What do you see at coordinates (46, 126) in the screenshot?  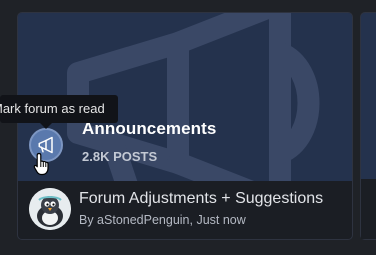 I see `tooltip-arrow` at bounding box center [46, 126].